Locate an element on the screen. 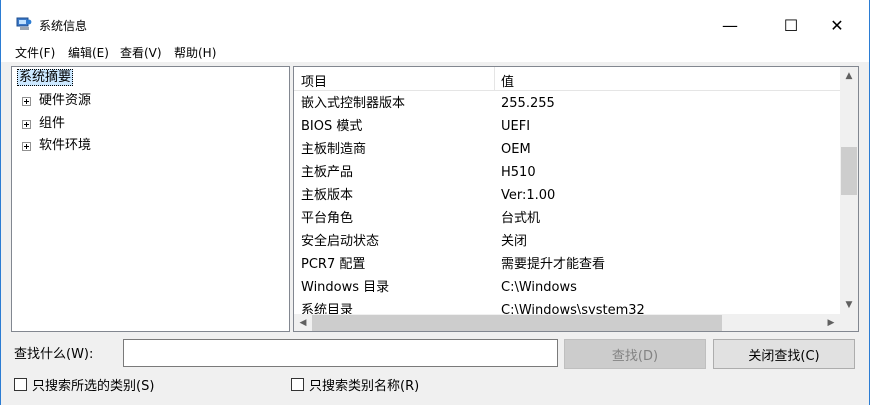  table-row: Windows 目录 C:\Windows is located at coordinates (567, 287).